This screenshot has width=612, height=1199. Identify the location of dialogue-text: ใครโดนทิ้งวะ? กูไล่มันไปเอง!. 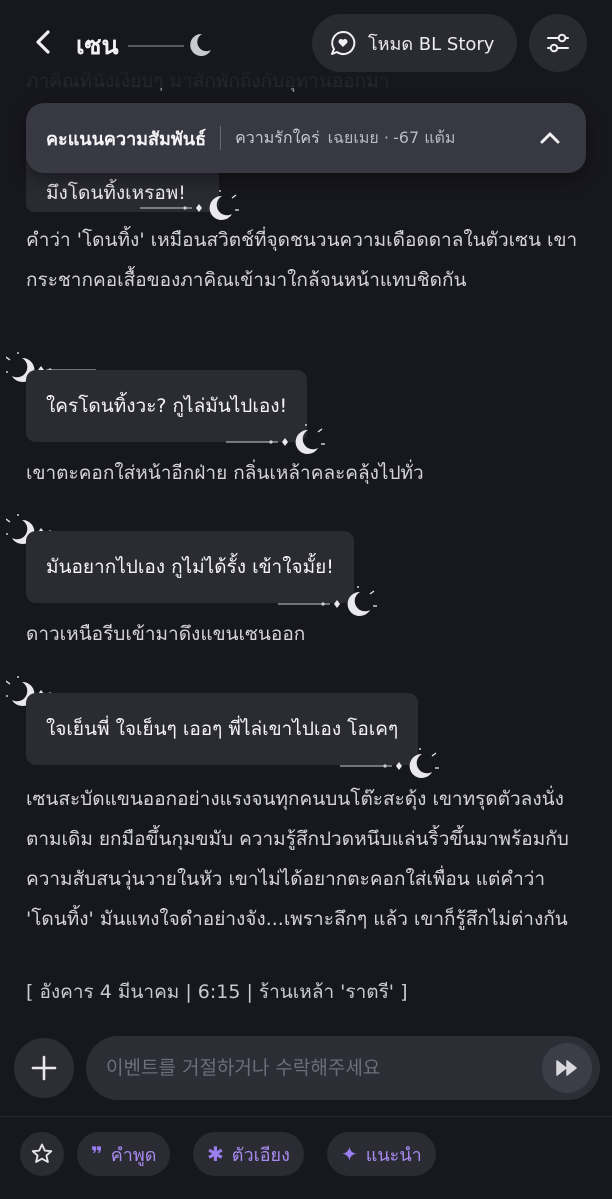
(167, 406).